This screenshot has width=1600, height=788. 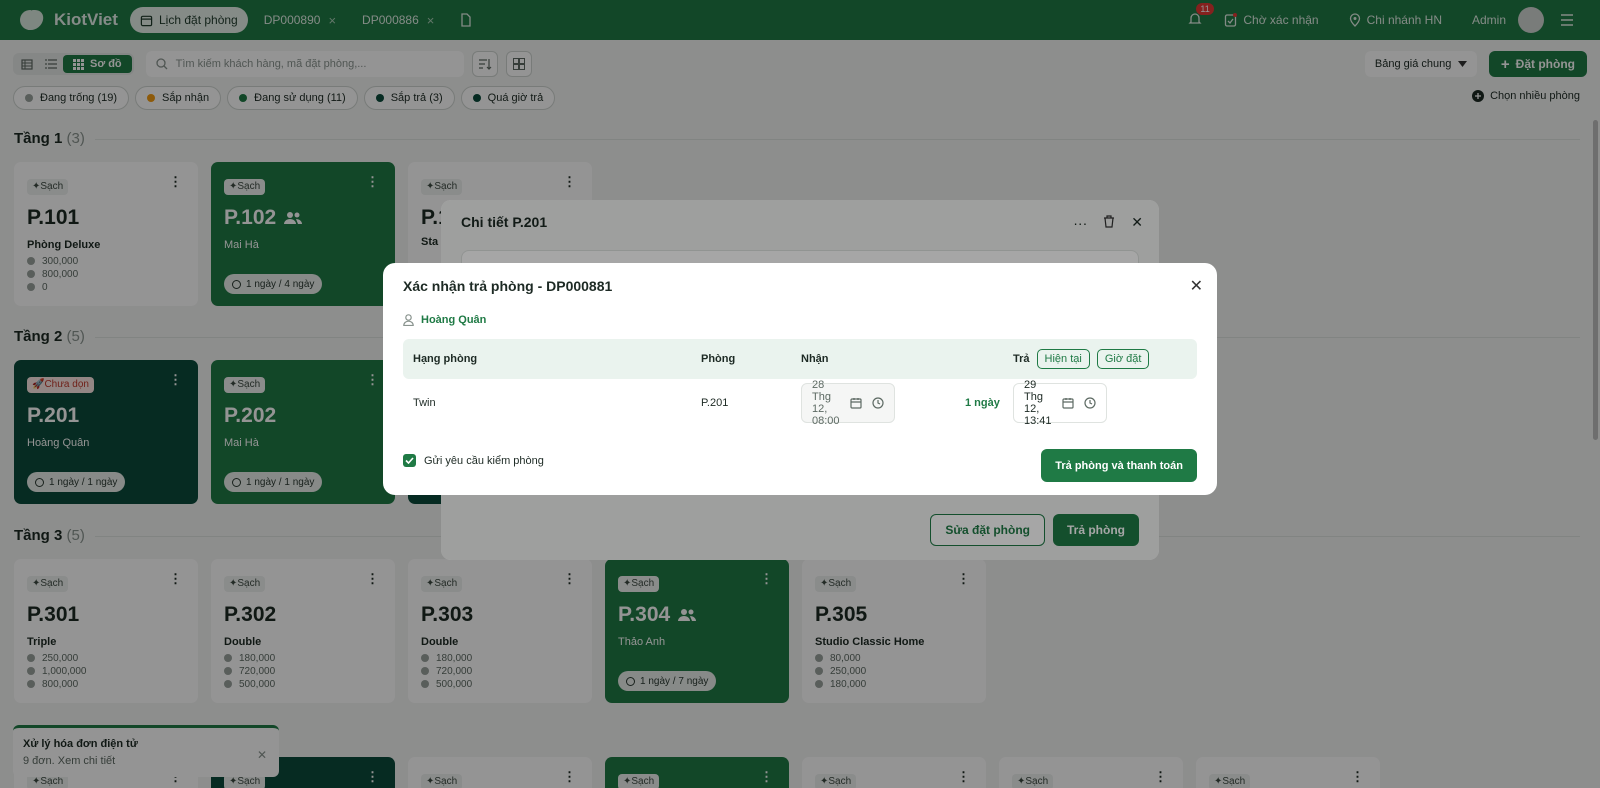 I want to click on row-room-type: Twin, so click(x=424, y=403).